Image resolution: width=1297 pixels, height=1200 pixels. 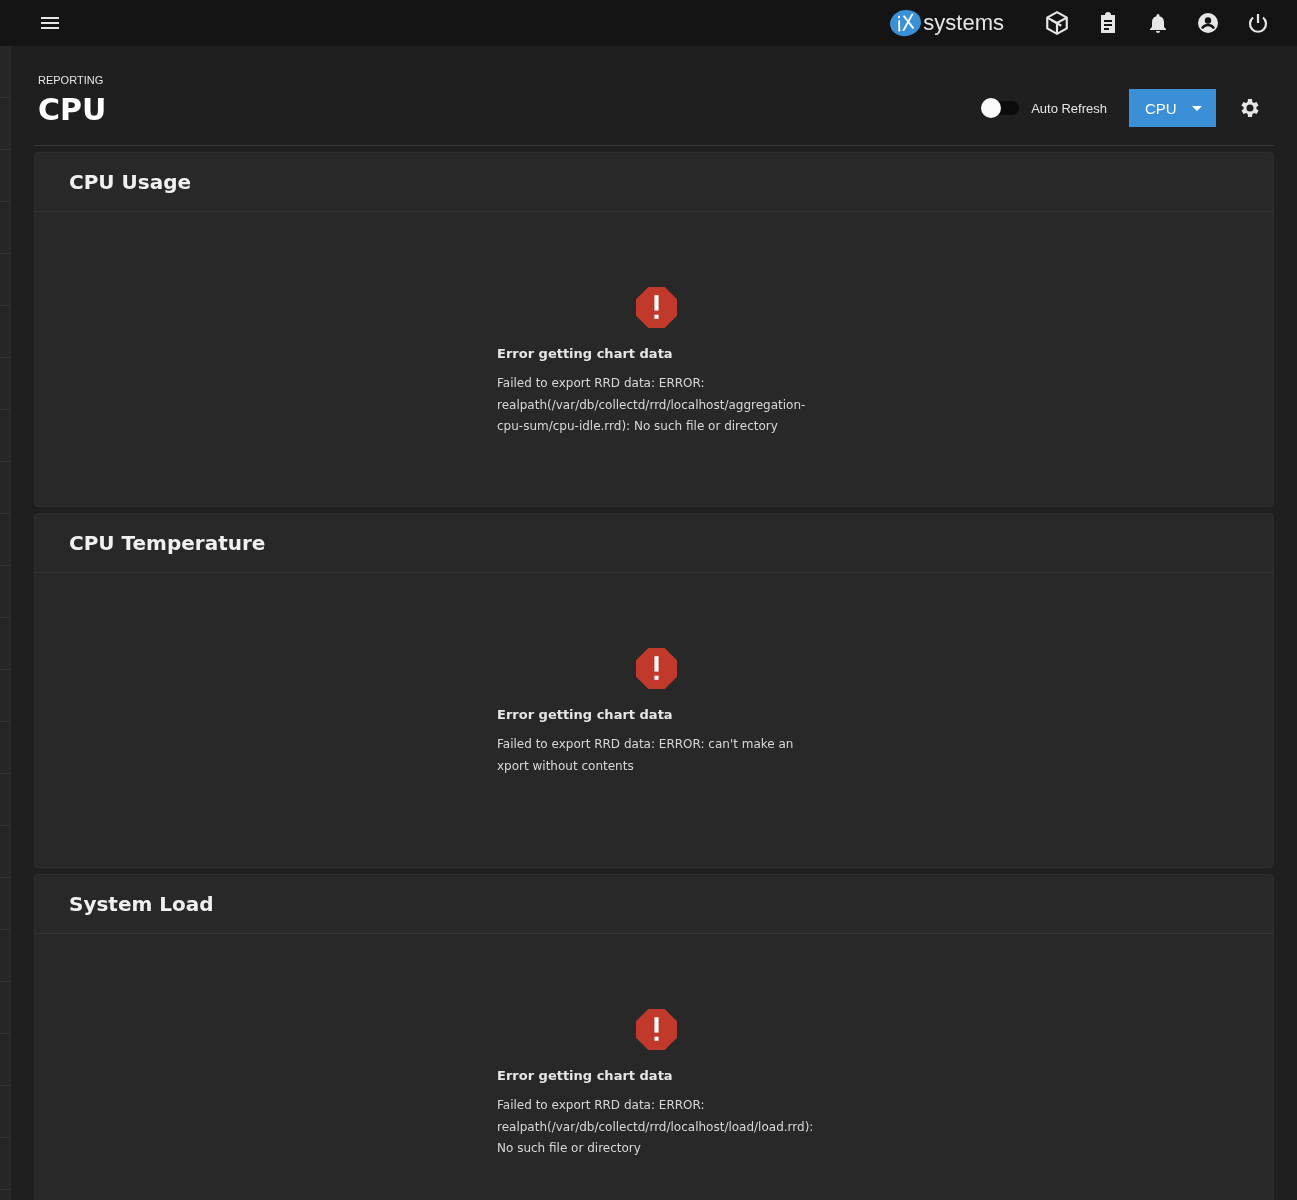 What do you see at coordinates (130, 182) in the screenshot?
I see `card-title: CPU Usage` at bounding box center [130, 182].